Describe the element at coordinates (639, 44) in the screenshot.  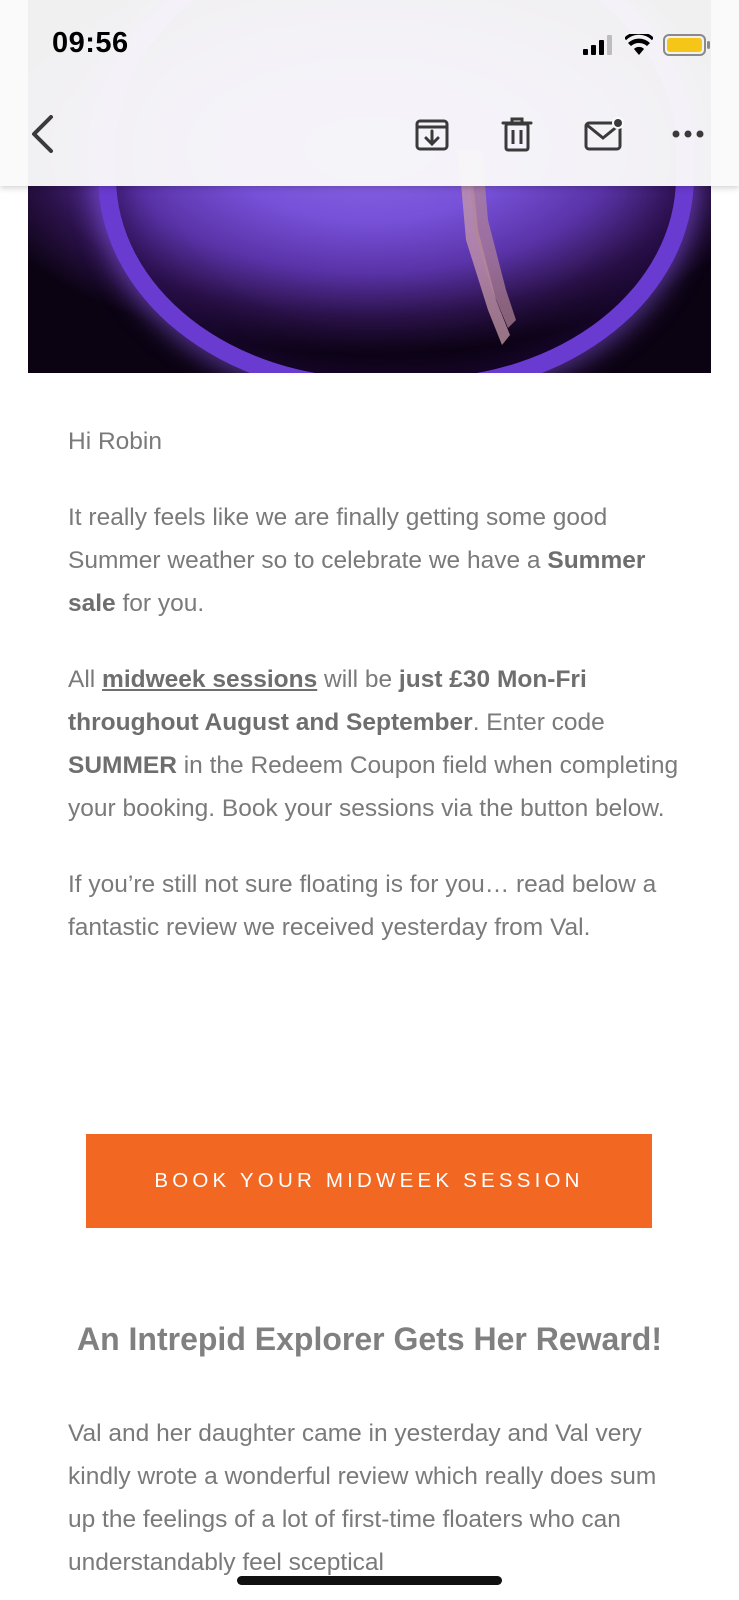
I see `wifi-icon` at that location.